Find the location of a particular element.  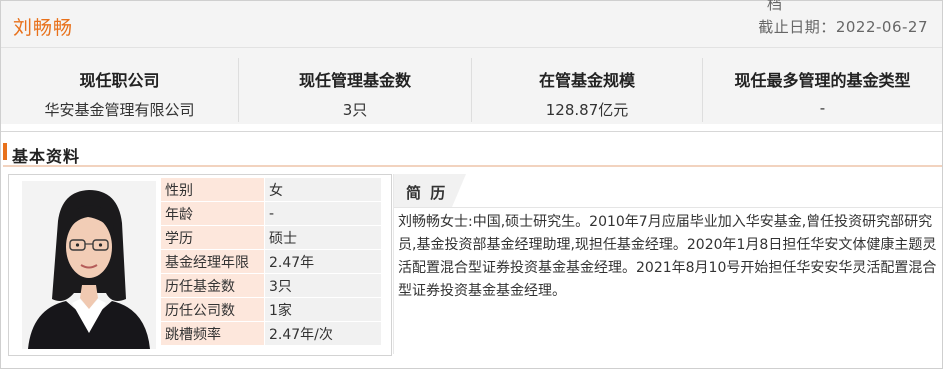

resume-title: 简 历 is located at coordinates (427, 193).